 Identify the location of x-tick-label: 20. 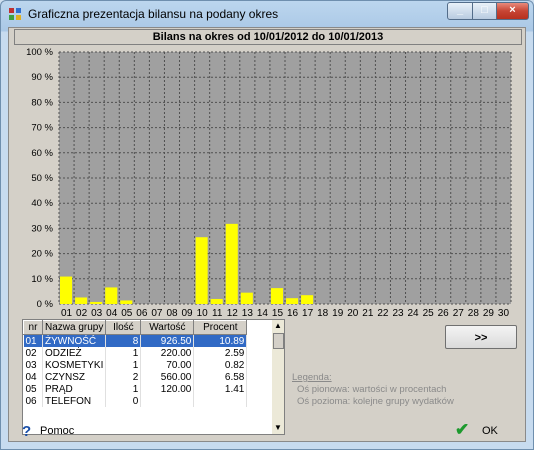
(353, 312).